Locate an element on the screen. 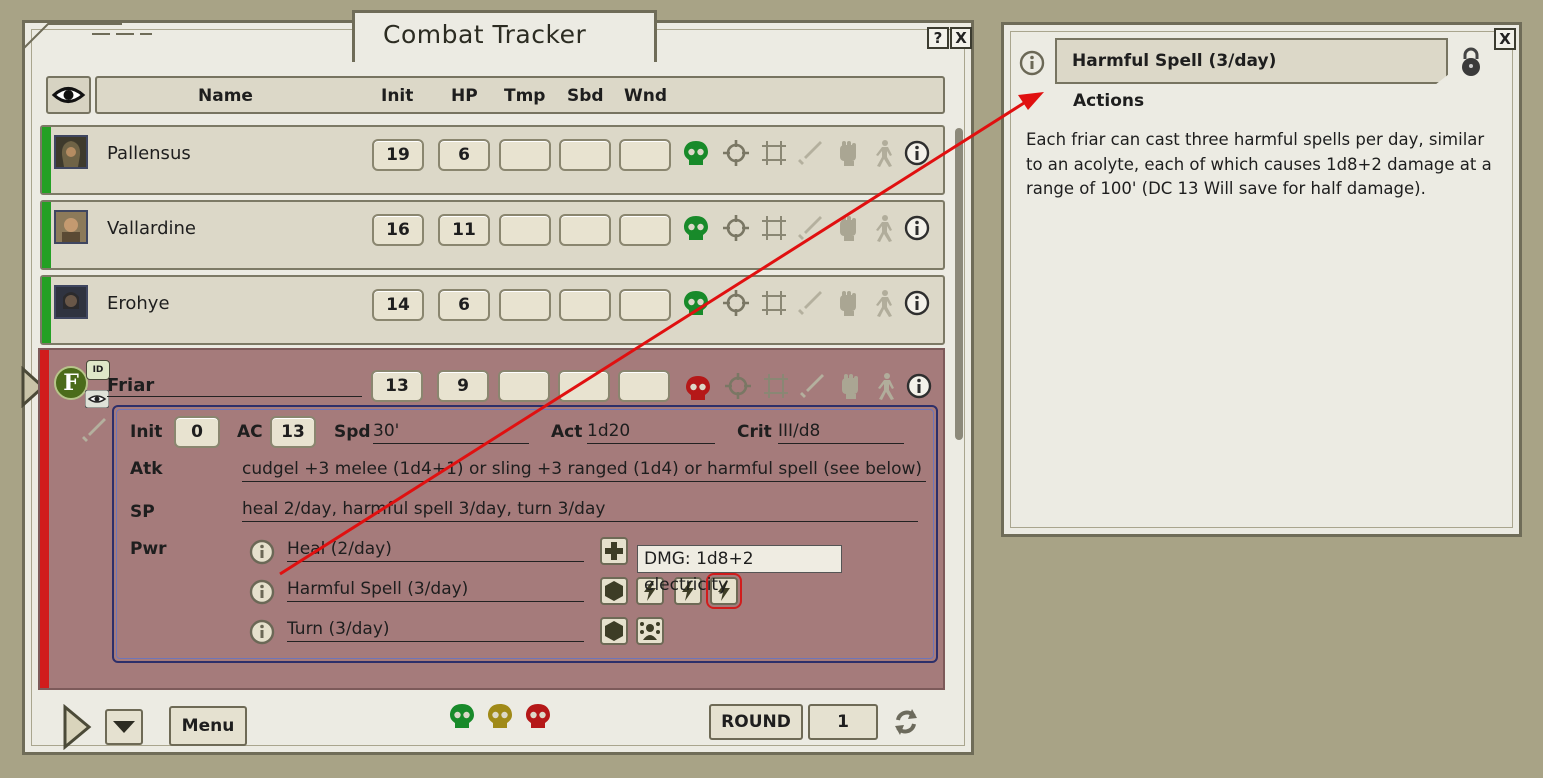 Image resolution: width=1543 pixels, height=778 pixels. combatant-name: Erohye is located at coordinates (138, 303).